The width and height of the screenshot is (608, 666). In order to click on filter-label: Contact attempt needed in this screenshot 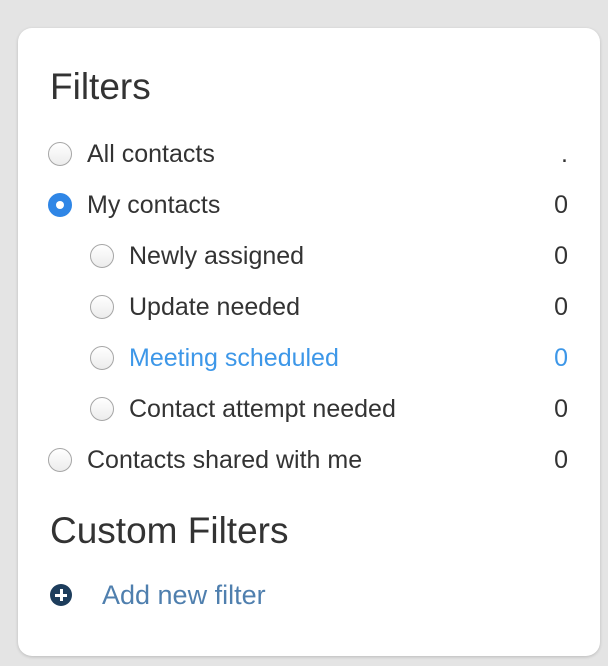, I will do `click(262, 408)`.